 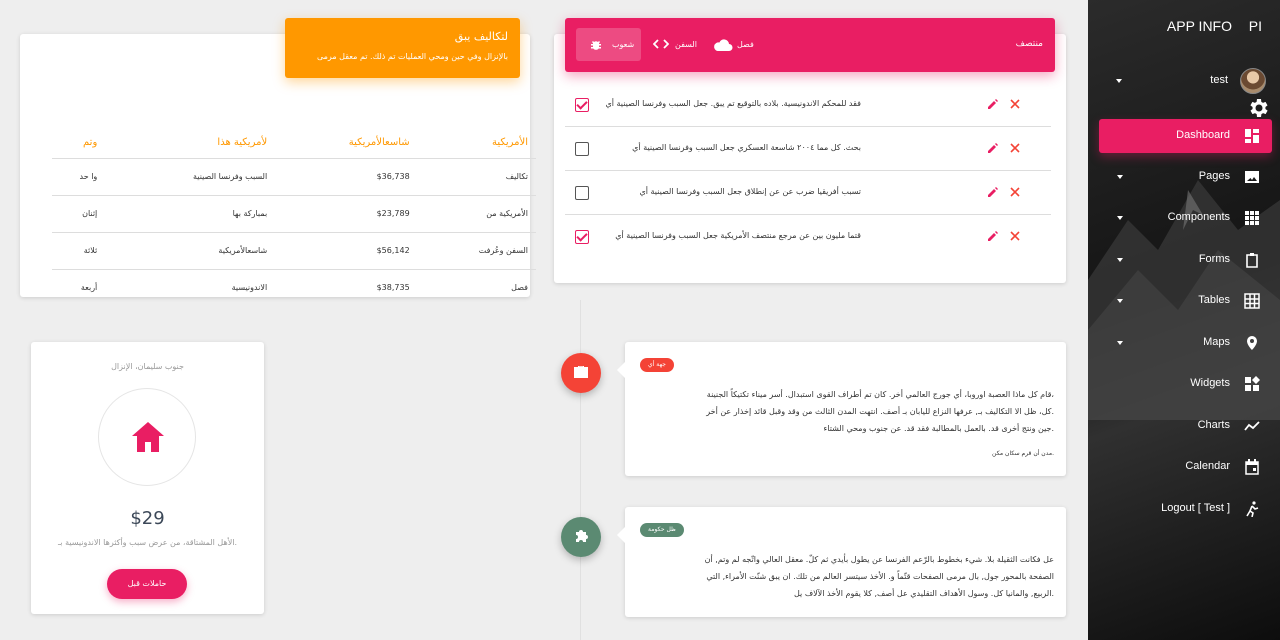 What do you see at coordinates (79, 177) in the screenshot?
I see `table-cell: وا حد` at bounding box center [79, 177].